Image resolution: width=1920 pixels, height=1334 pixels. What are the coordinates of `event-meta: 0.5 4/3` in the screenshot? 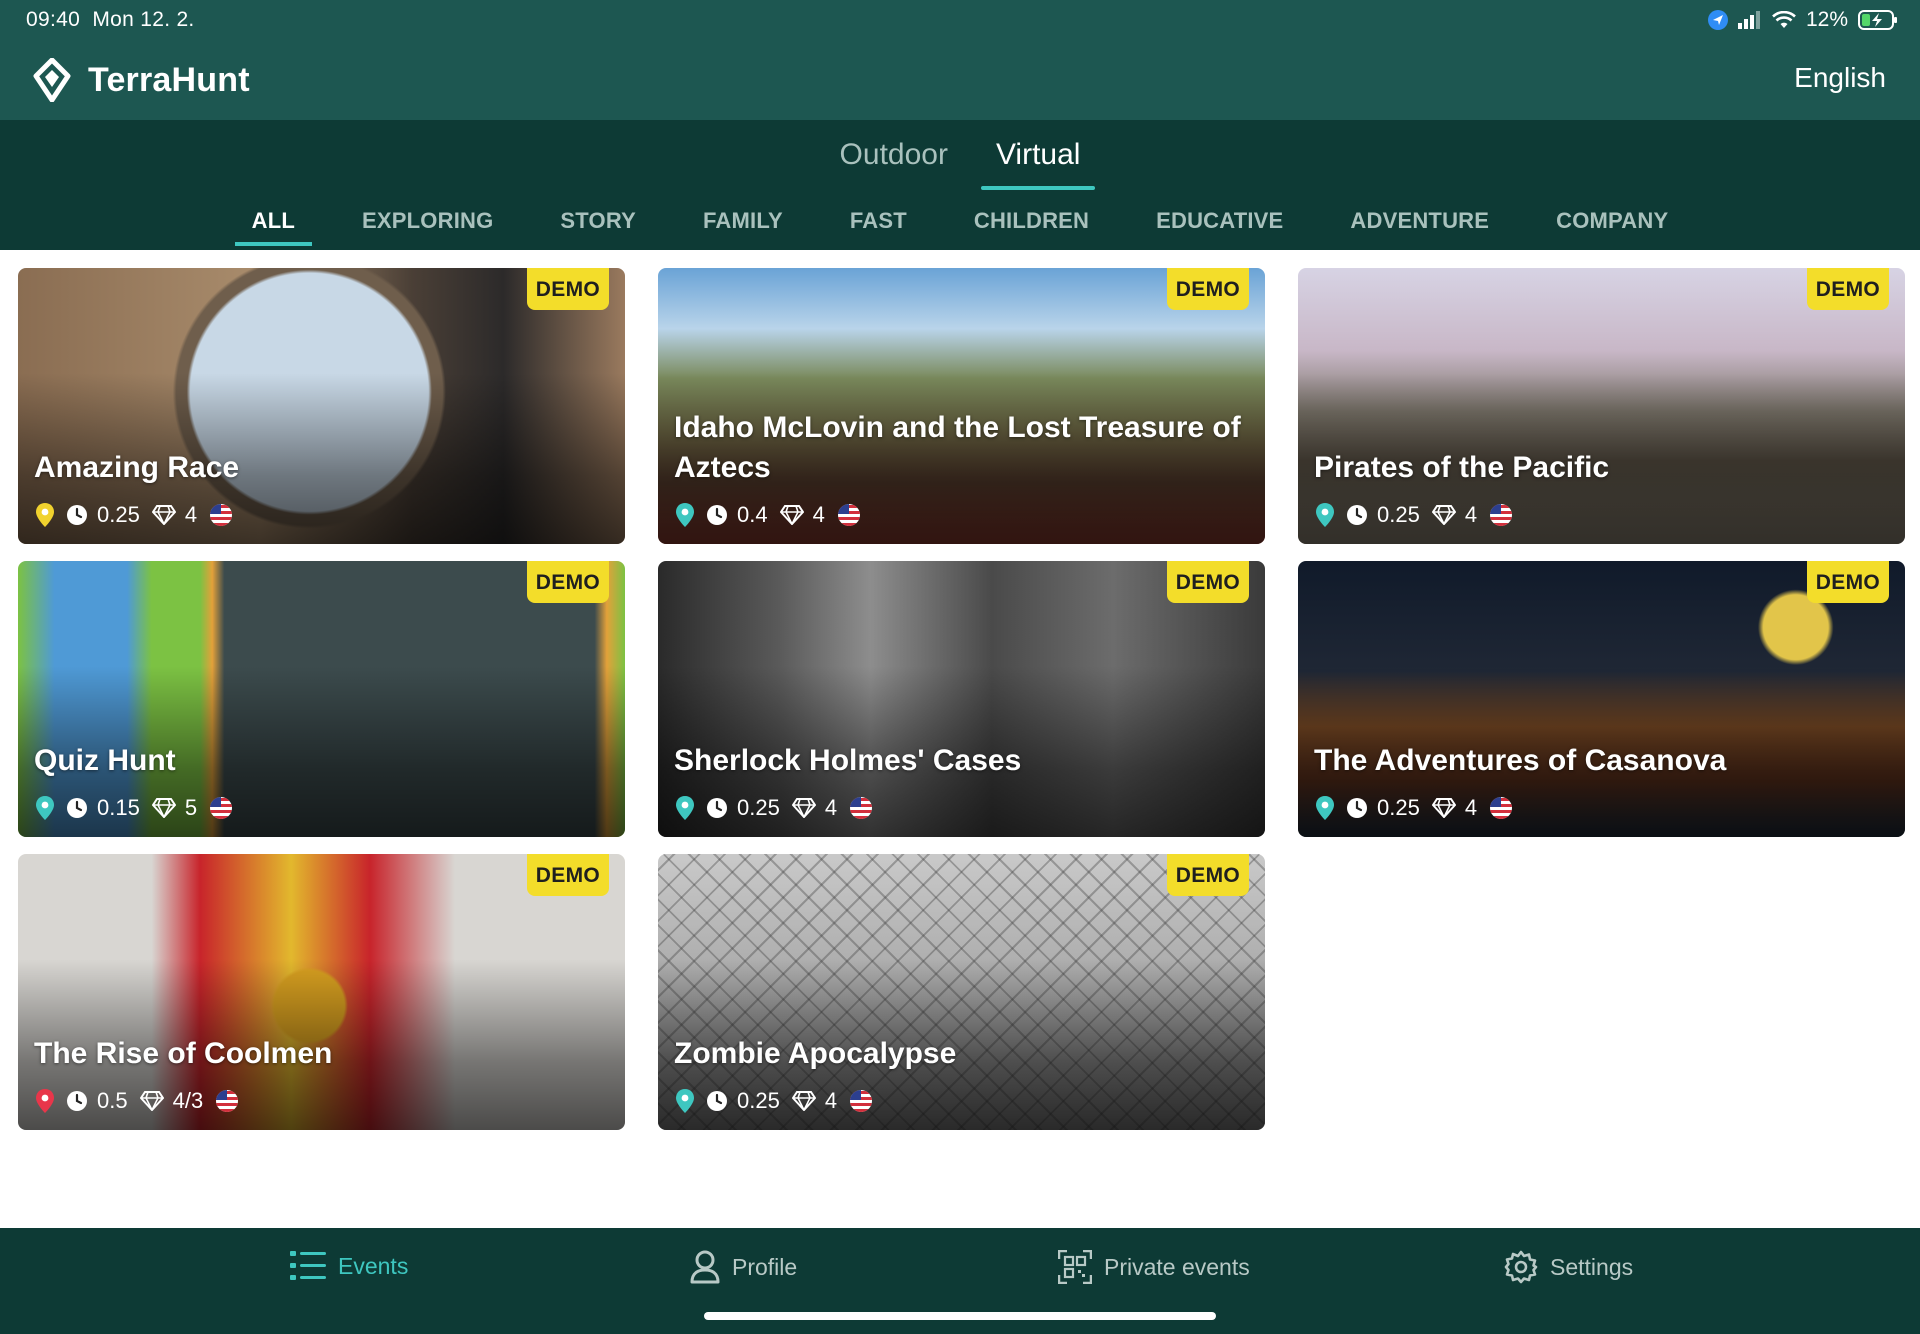 It's located at (137, 1101).